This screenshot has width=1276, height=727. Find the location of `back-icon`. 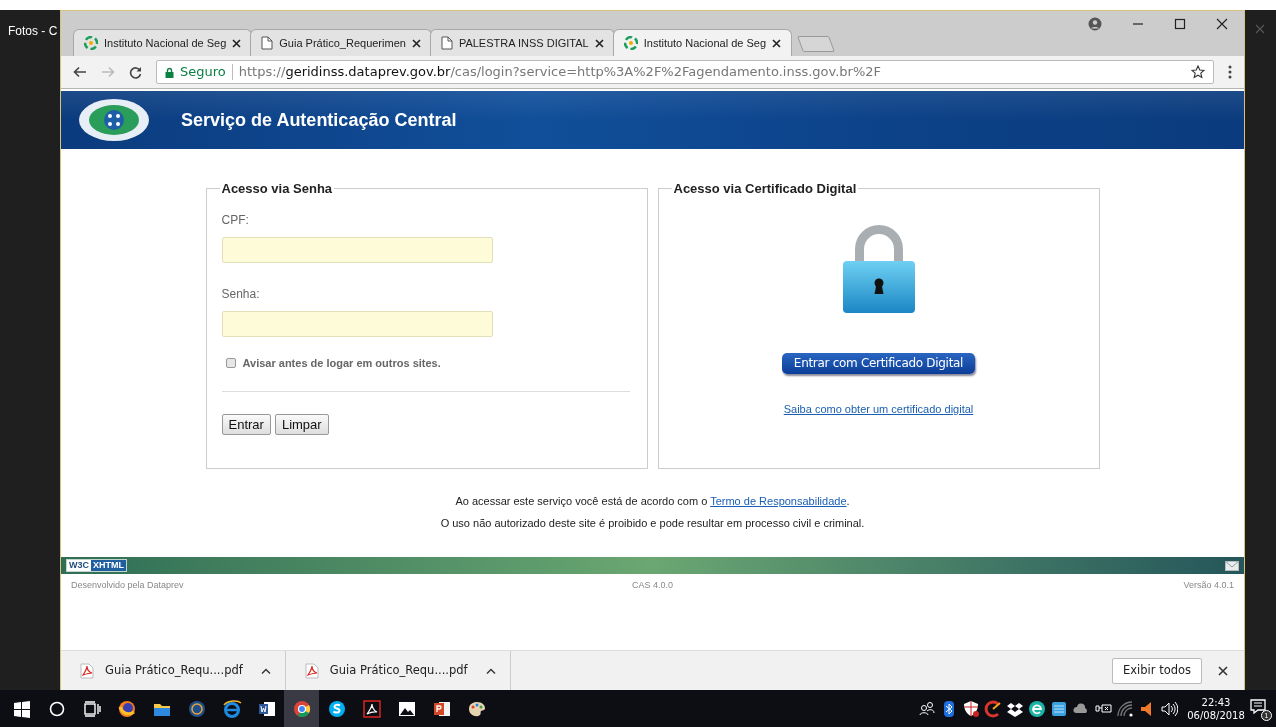

back-icon is located at coordinates (80, 72).